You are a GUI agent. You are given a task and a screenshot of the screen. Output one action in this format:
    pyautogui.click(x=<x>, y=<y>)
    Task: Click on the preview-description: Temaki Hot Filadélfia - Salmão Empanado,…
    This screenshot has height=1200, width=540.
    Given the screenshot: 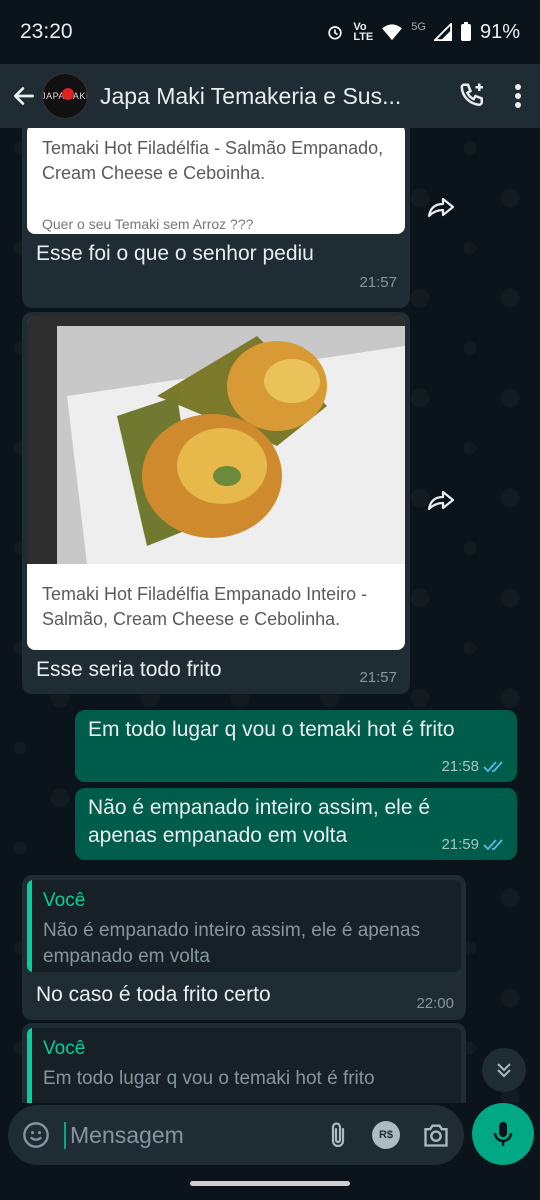 What is the action you would take?
    pyautogui.click(x=213, y=160)
    